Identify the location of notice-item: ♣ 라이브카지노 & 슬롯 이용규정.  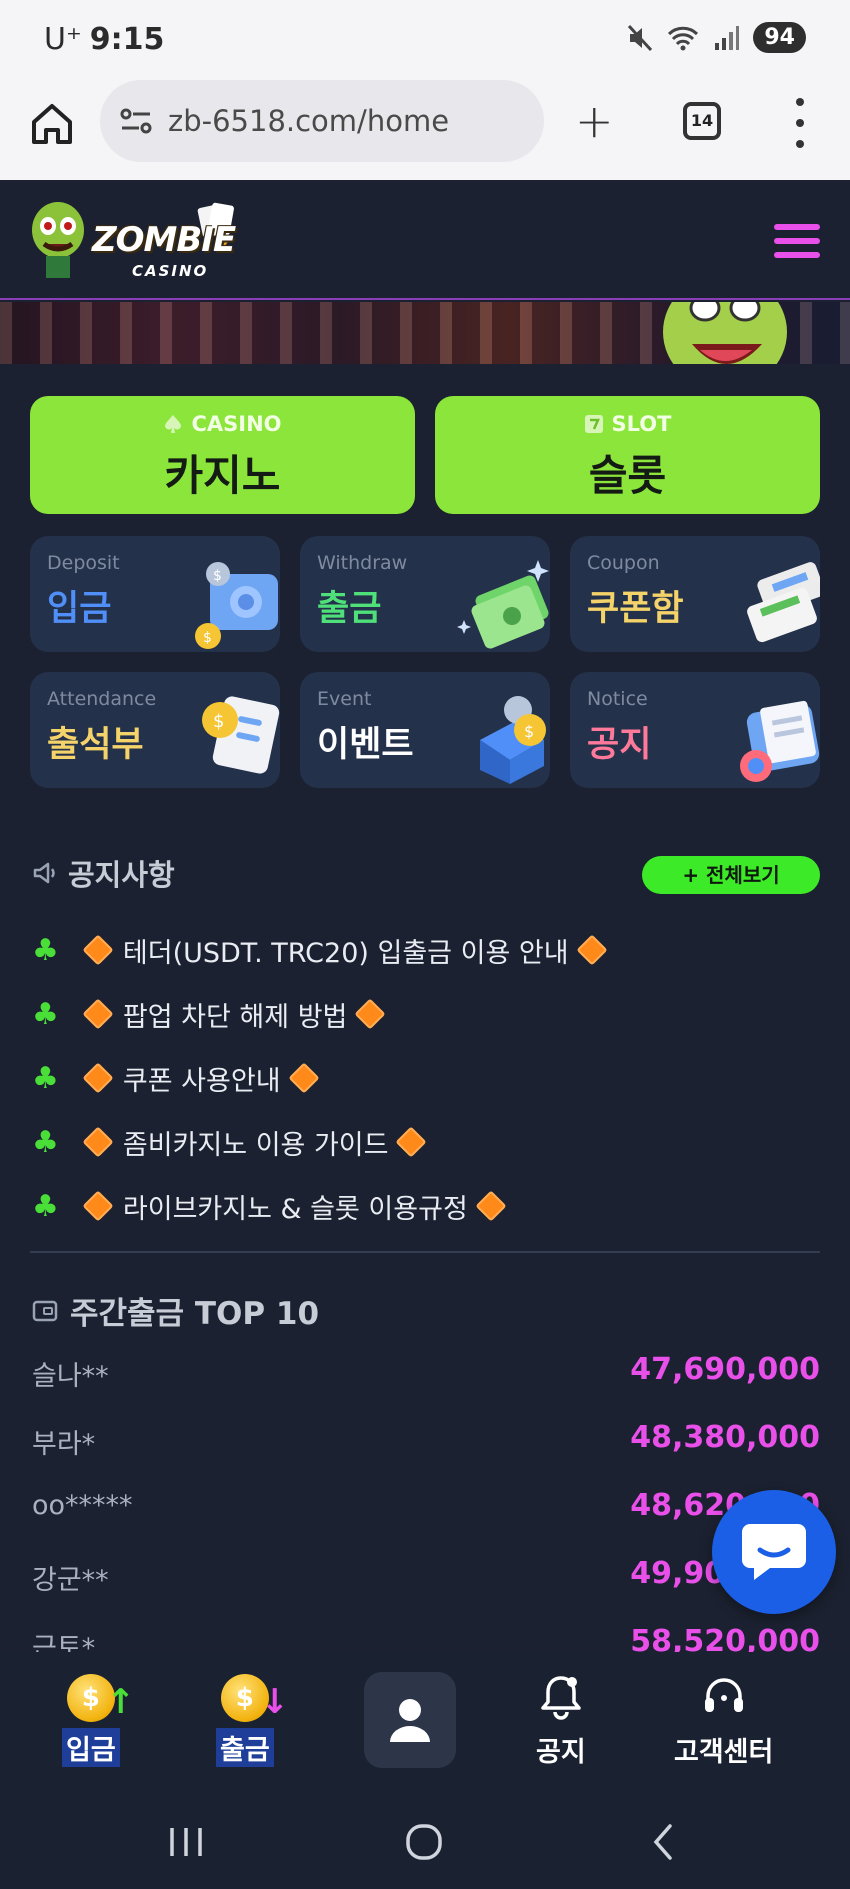
(427, 1206).